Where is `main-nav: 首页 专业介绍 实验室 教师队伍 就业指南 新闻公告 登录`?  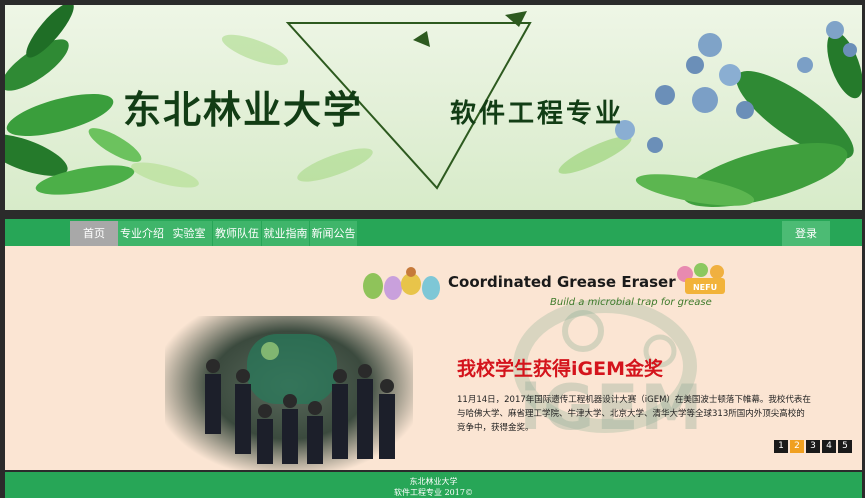 main-nav: 首页 专业介绍 实验室 教师队伍 就业指南 新闻公告 登录 is located at coordinates (433, 232).